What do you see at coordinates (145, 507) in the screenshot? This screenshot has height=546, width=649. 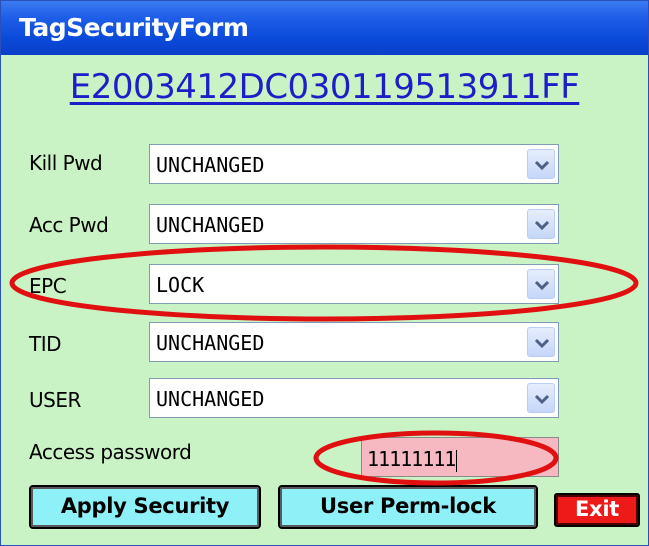 I see `apply-security-button: Apply Security` at bounding box center [145, 507].